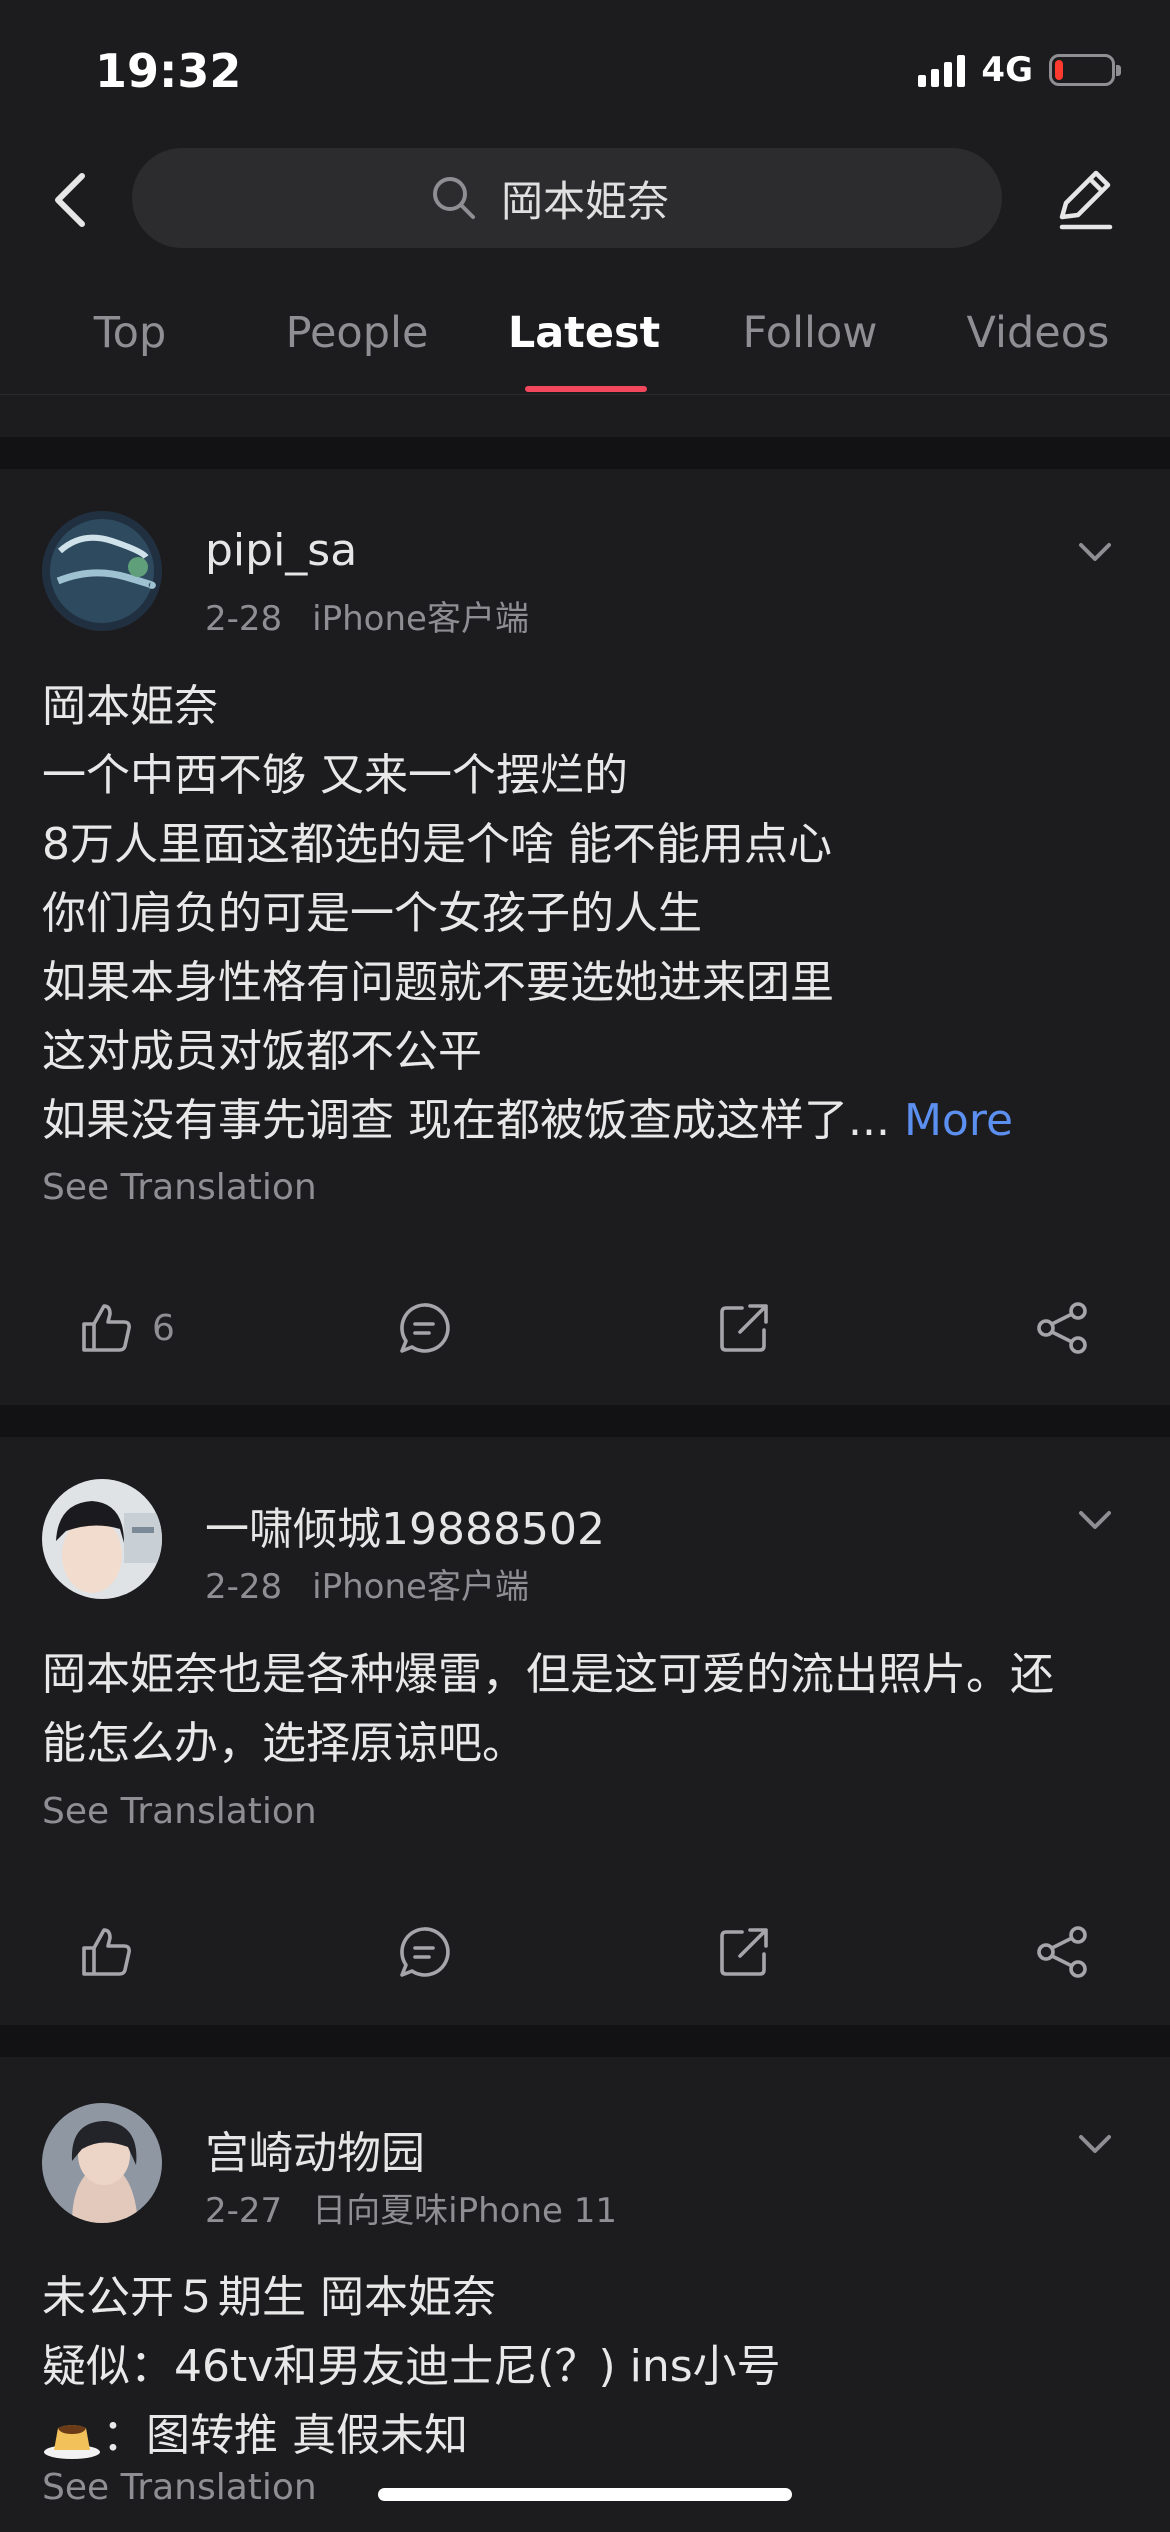 This screenshot has height=2532, width=1170. I want to click on post-line-last: 如果没有事先调查 现在都被饭查成这样了... More, so click(587, 1120).